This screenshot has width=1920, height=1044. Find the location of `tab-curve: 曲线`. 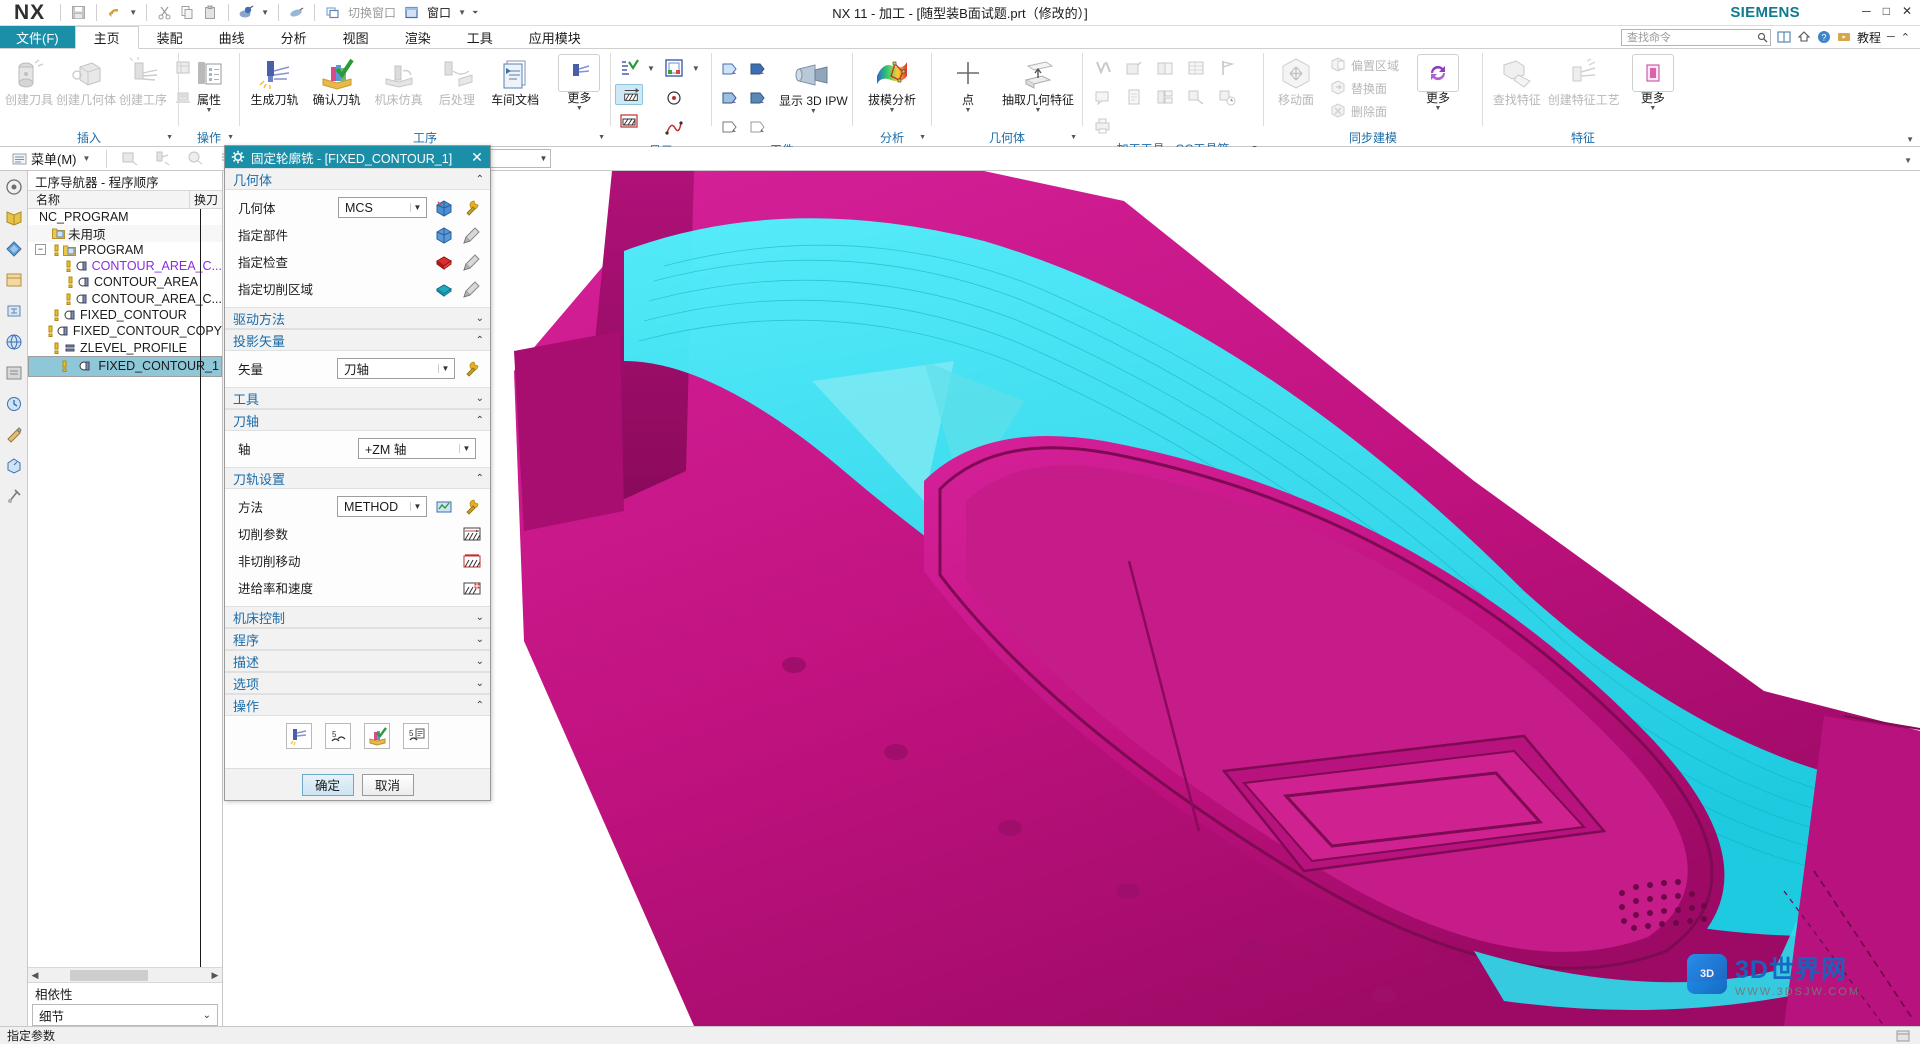

tab-curve: 曲线 is located at coordinates (232, 37).